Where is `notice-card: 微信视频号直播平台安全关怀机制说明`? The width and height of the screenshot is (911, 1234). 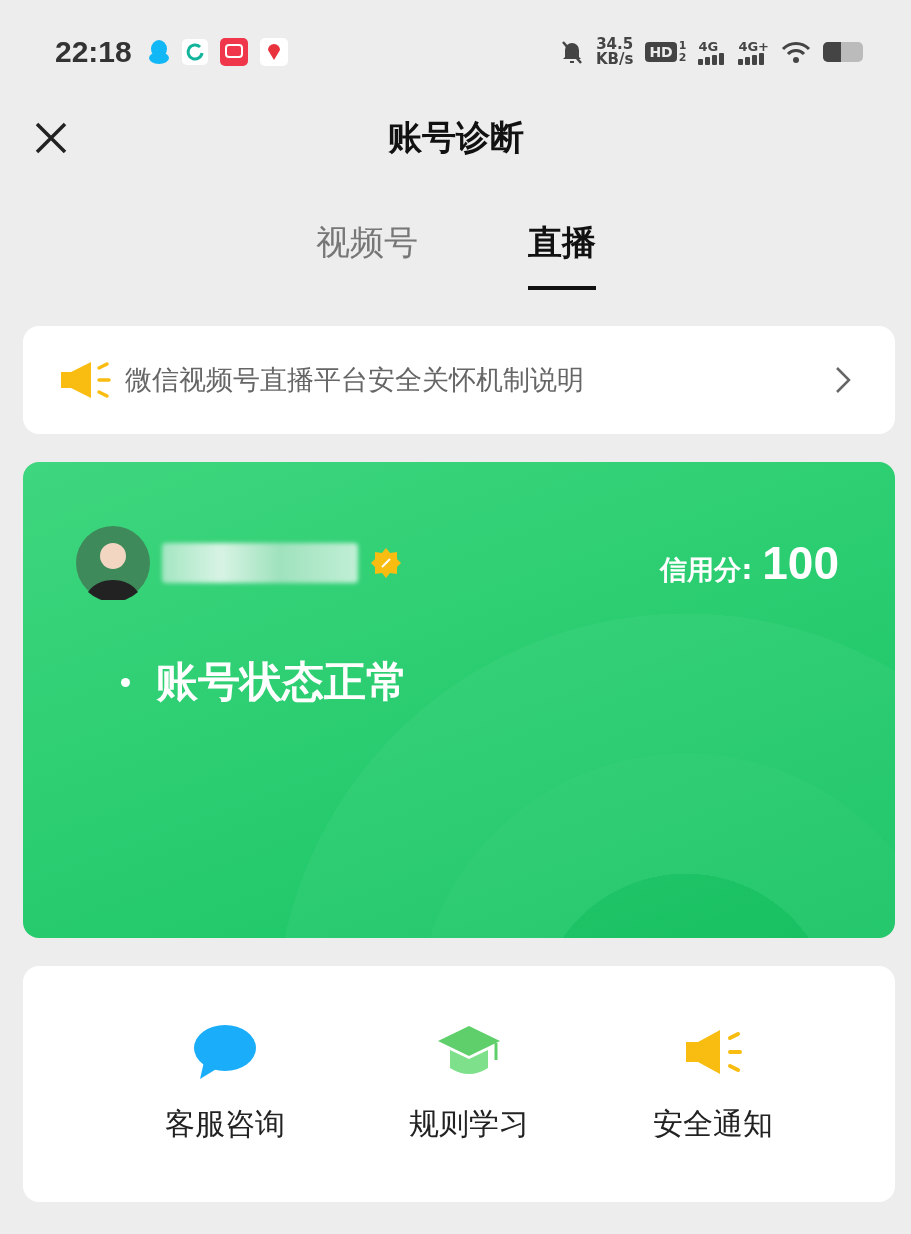 notice-card: 微信视频号直播平台安全关怀机制说明 is located at coordinates (459, 380).